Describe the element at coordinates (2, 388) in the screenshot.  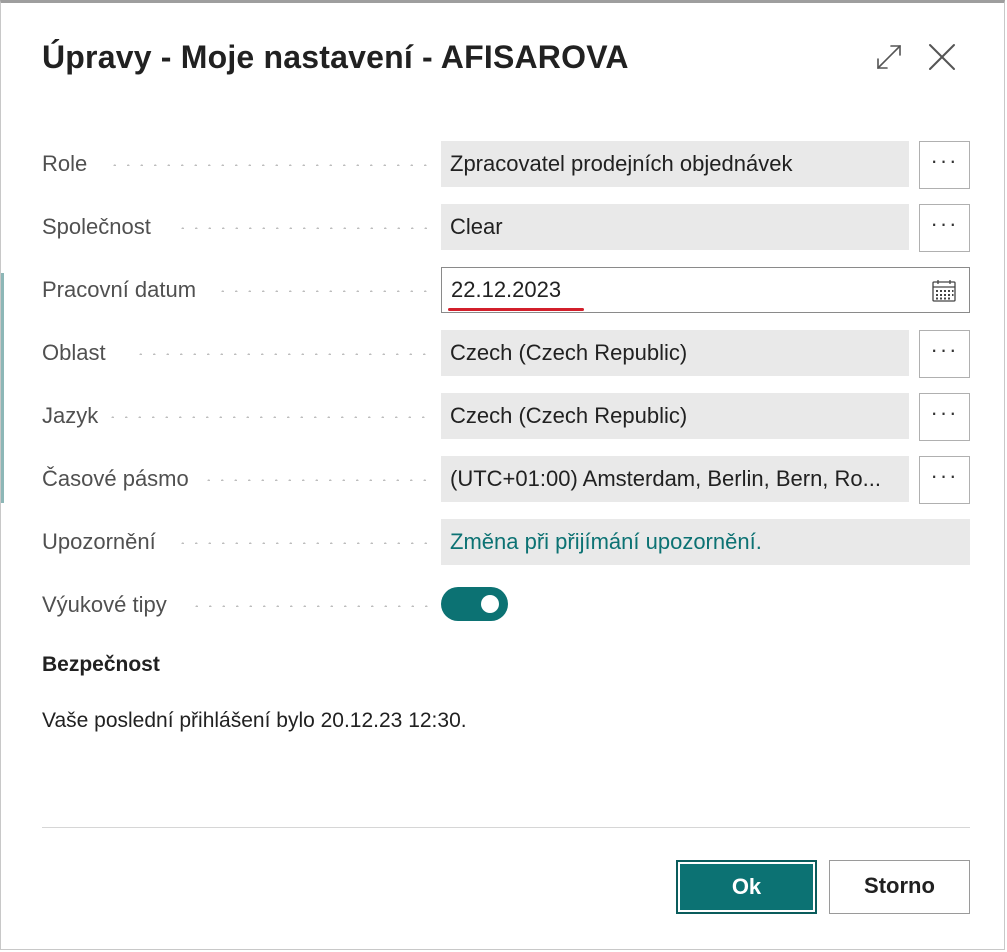
I see `background-edge` at that location.